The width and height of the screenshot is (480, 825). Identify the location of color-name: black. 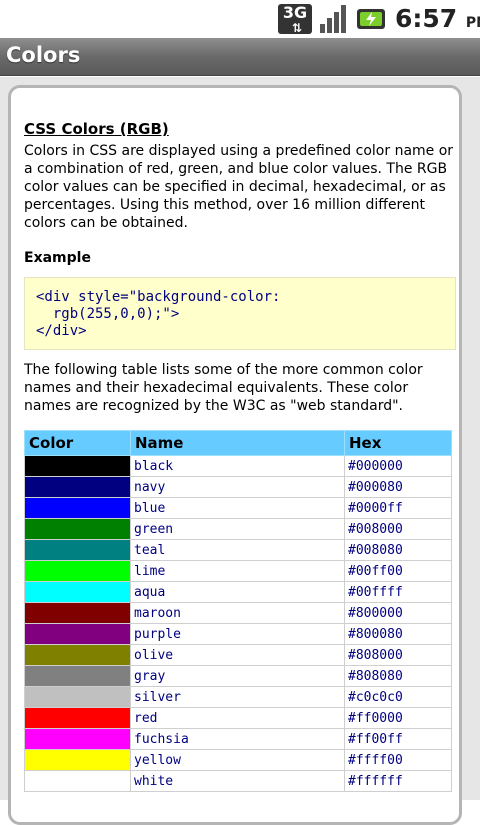
(237, 466).